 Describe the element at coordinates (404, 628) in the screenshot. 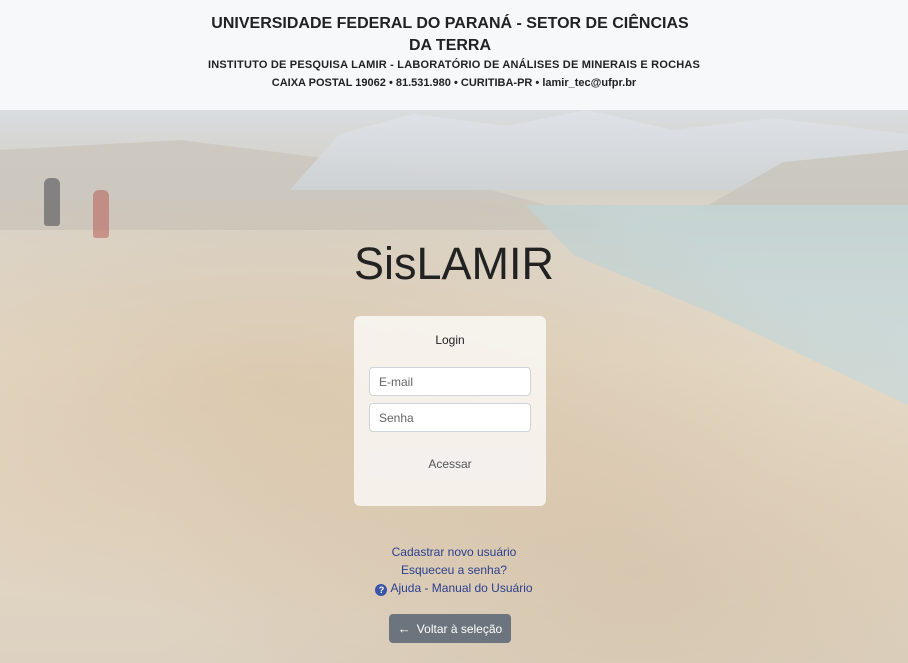

I see `arrow-left-icon: ←` at that location.